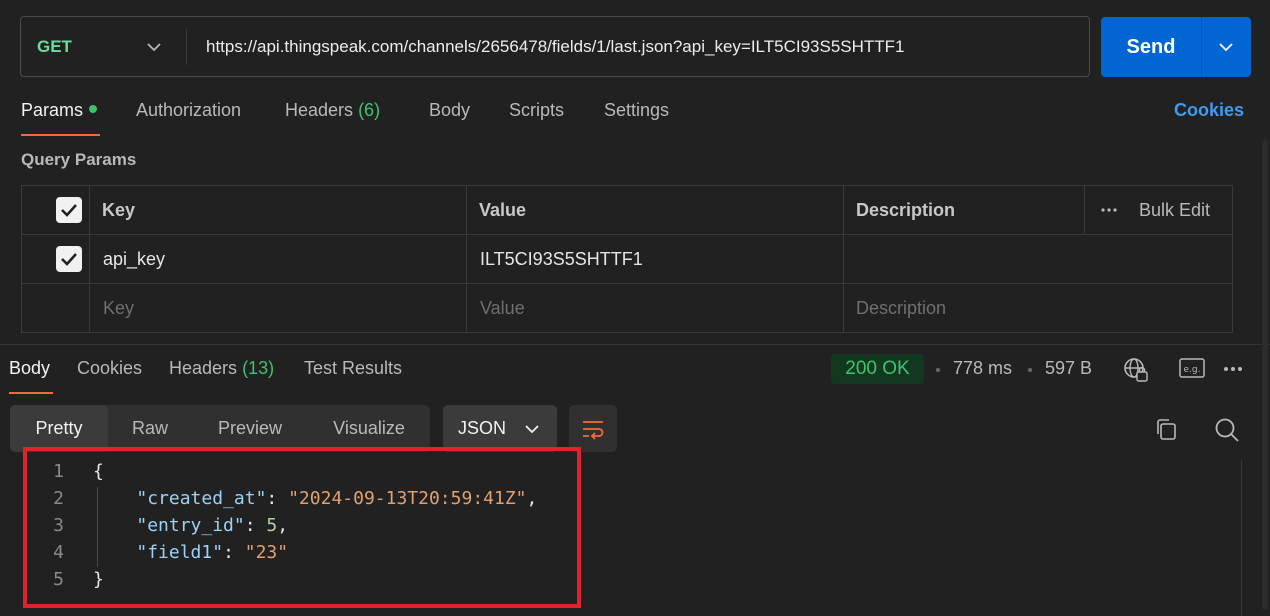 This screenshot has height=616, width=1270. I want to click on row-checkbox, so click(69, 259).